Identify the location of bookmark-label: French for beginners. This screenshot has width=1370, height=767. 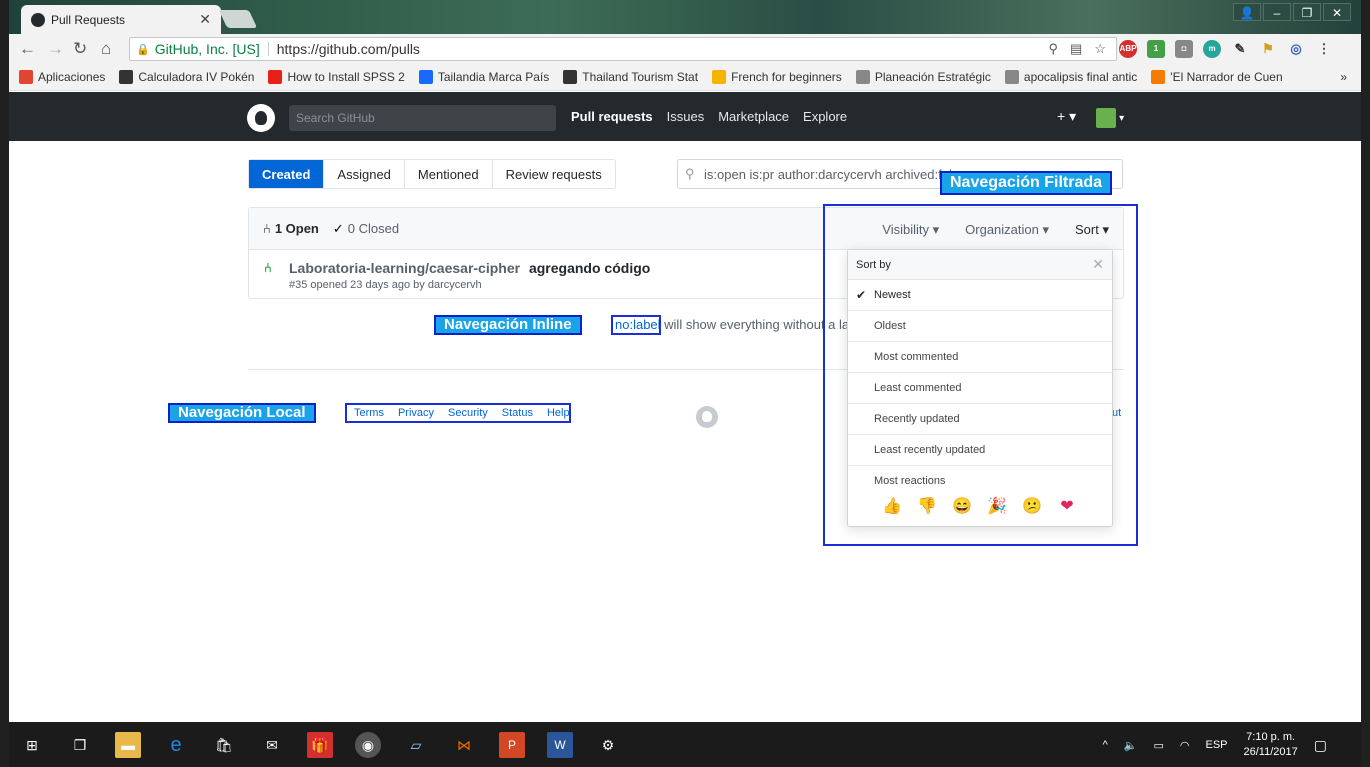
(786, 77).